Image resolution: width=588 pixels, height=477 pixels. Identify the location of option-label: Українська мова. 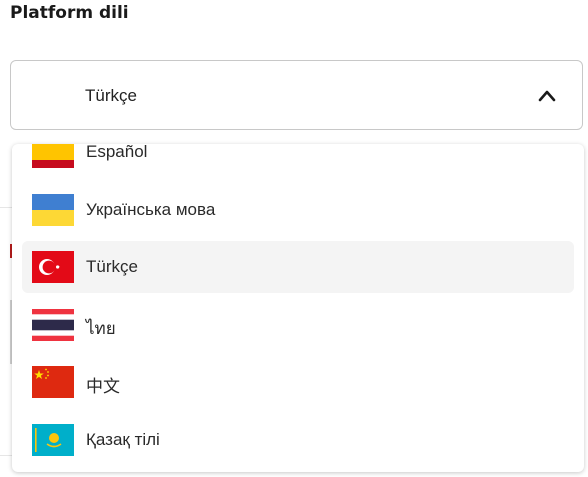
(151, 209).